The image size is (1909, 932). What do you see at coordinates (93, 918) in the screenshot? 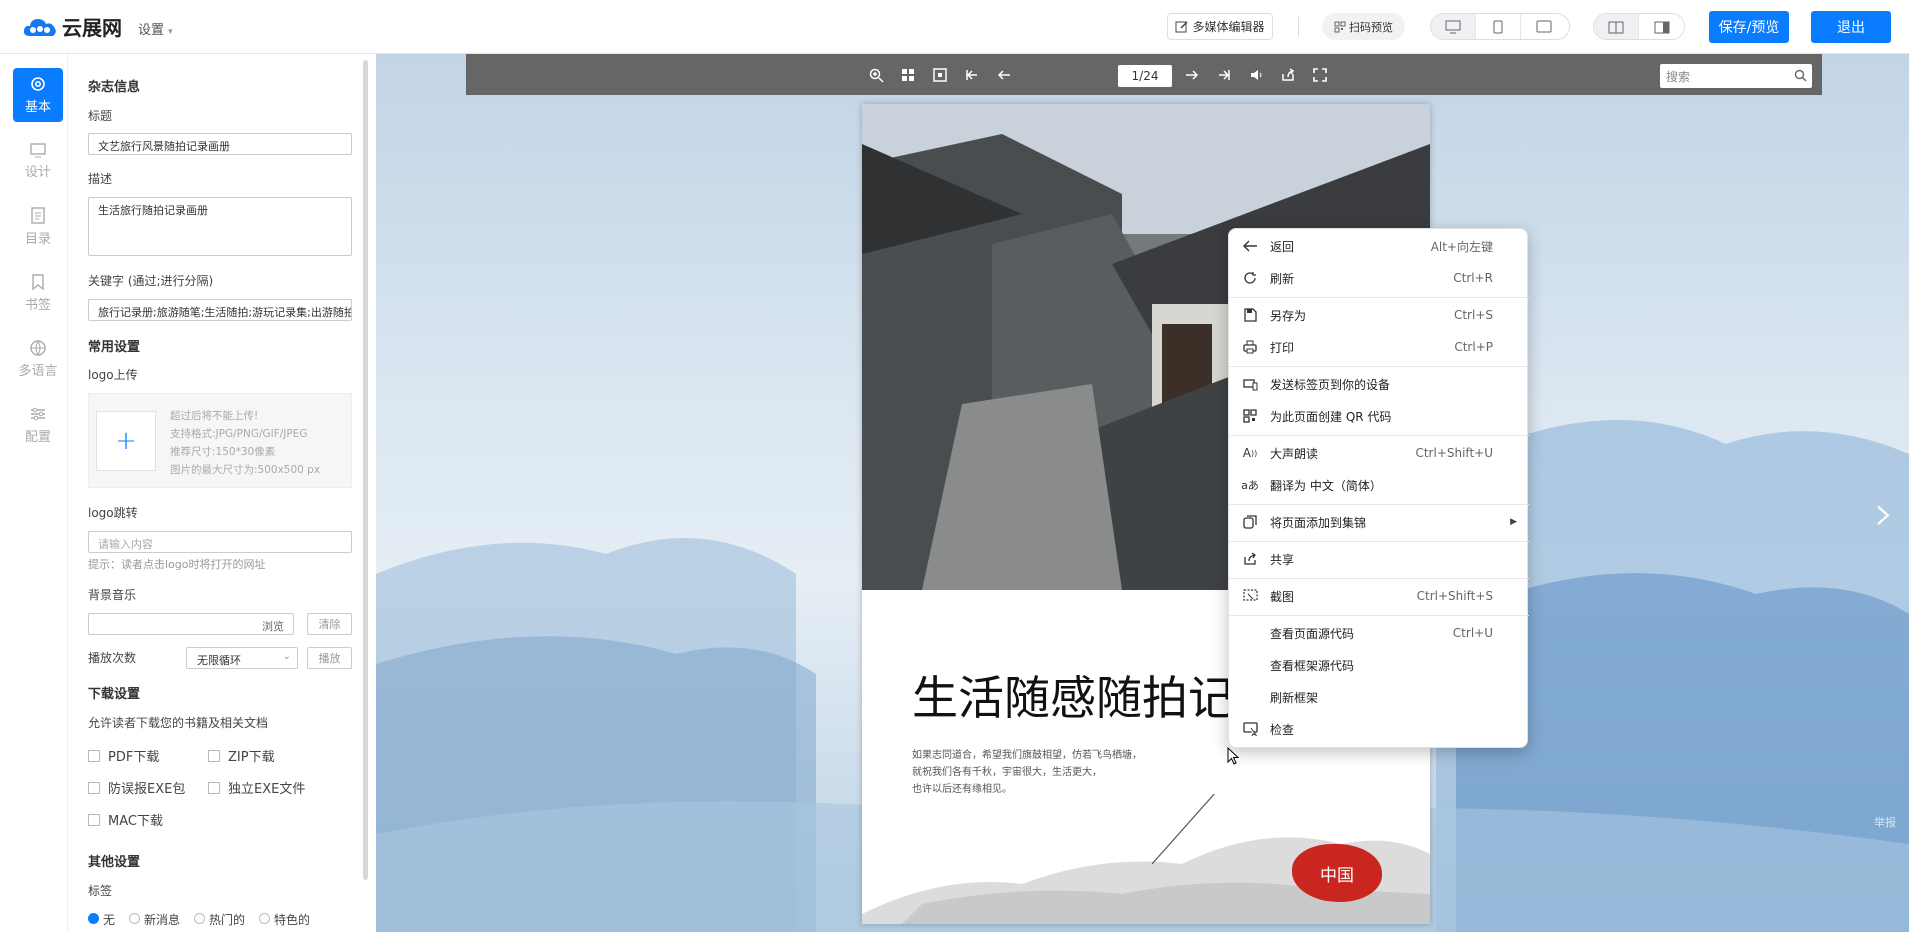
I see `radio-checked-icon` at bounding box center [93, 918].